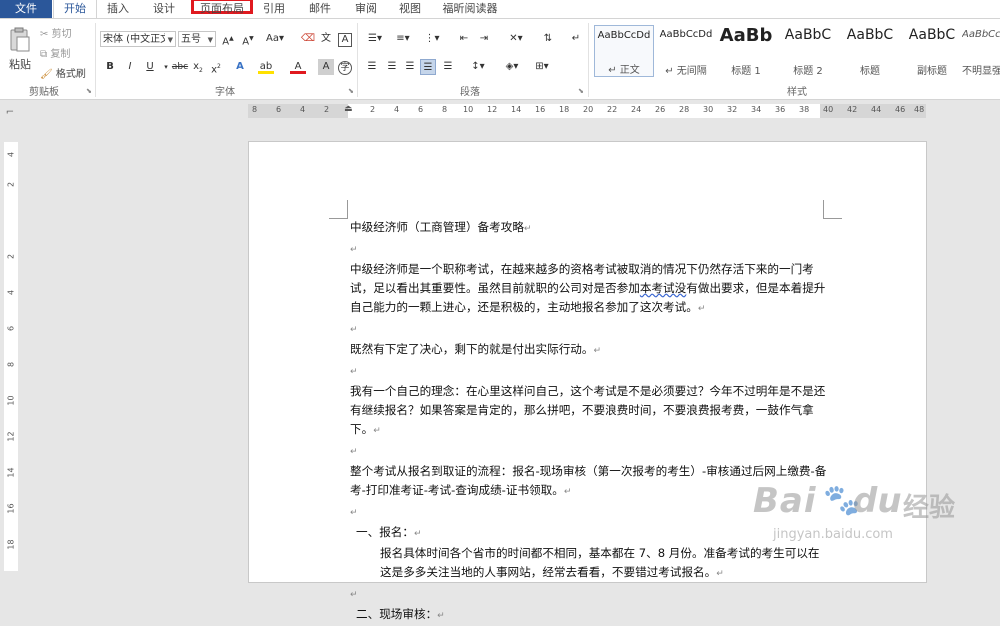  Describe the element at coordinates (11, 400) in the screenshot. I see `ruler-tick: 10` at that location.